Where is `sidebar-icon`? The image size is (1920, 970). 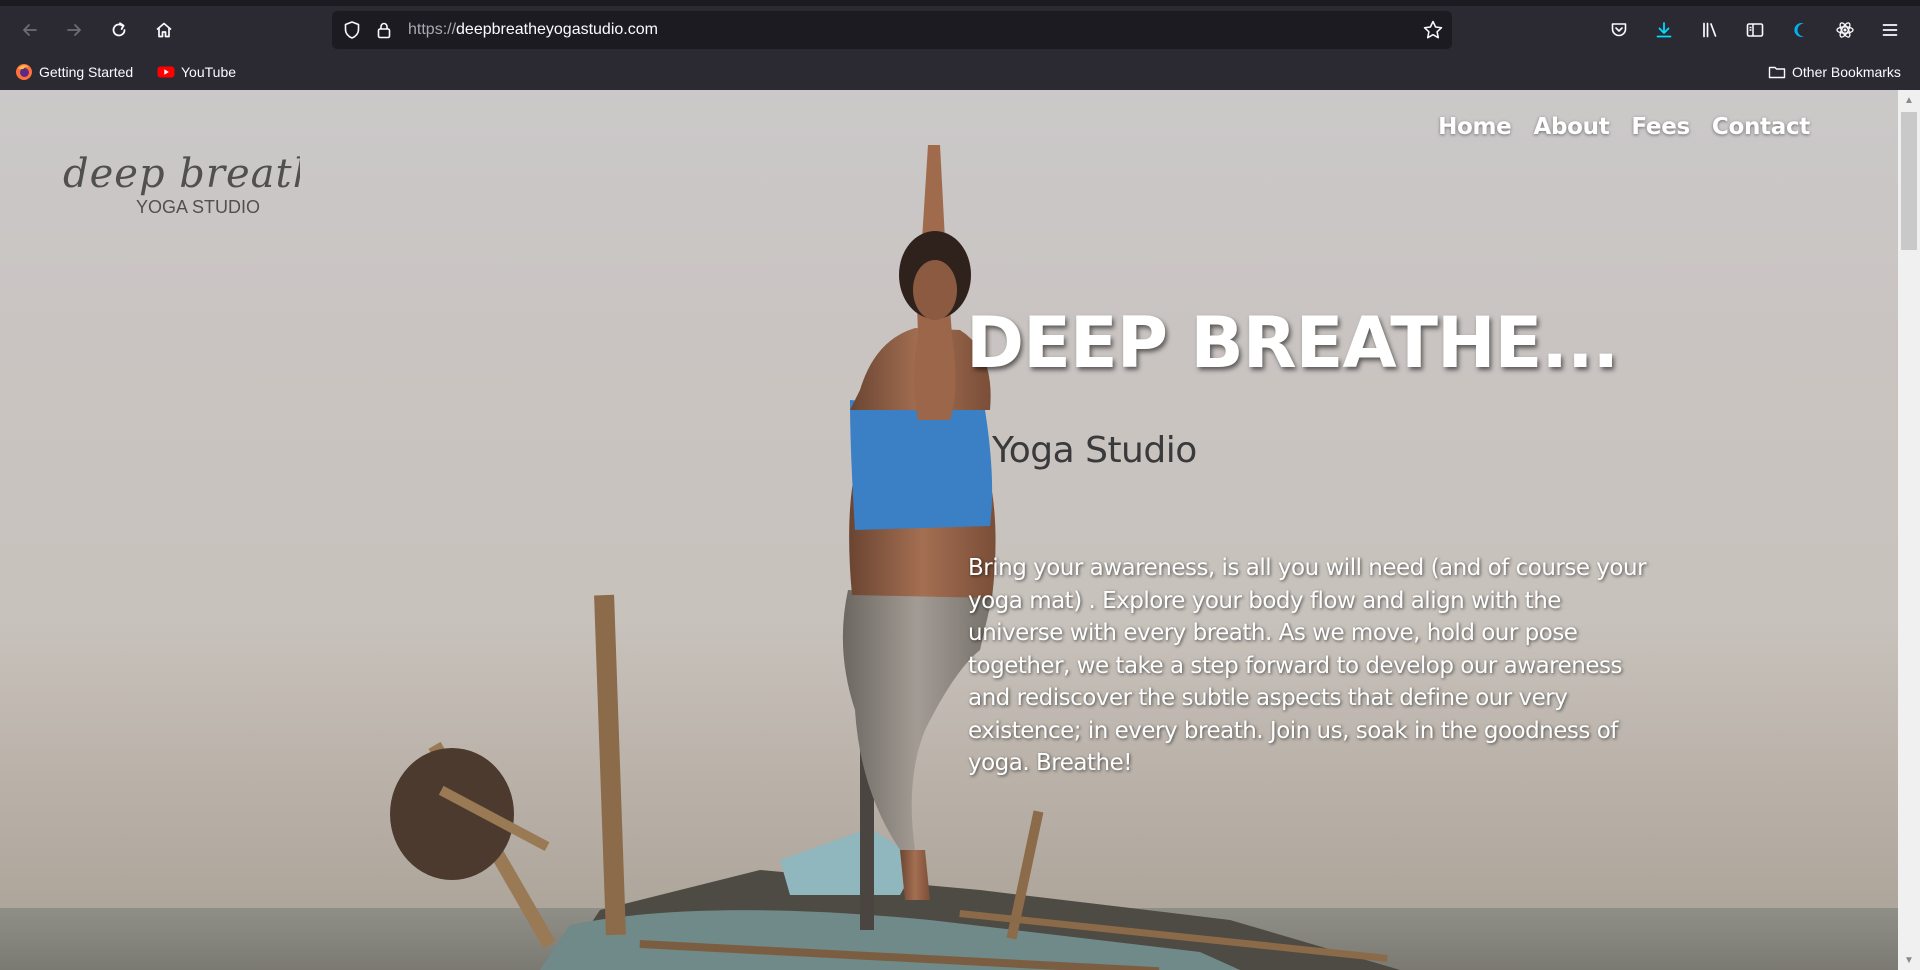
sidebar-icon is located at coordinates (1755, 30).